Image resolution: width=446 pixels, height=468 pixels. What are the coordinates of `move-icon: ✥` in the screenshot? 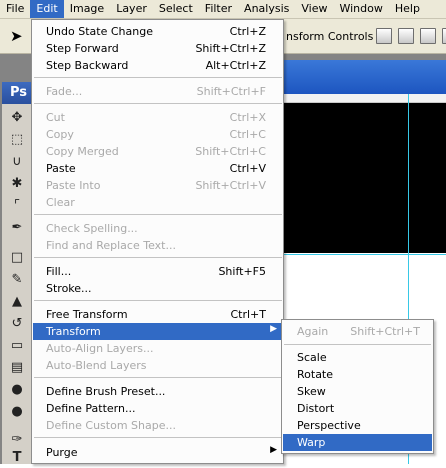 It's located at (17, 118).